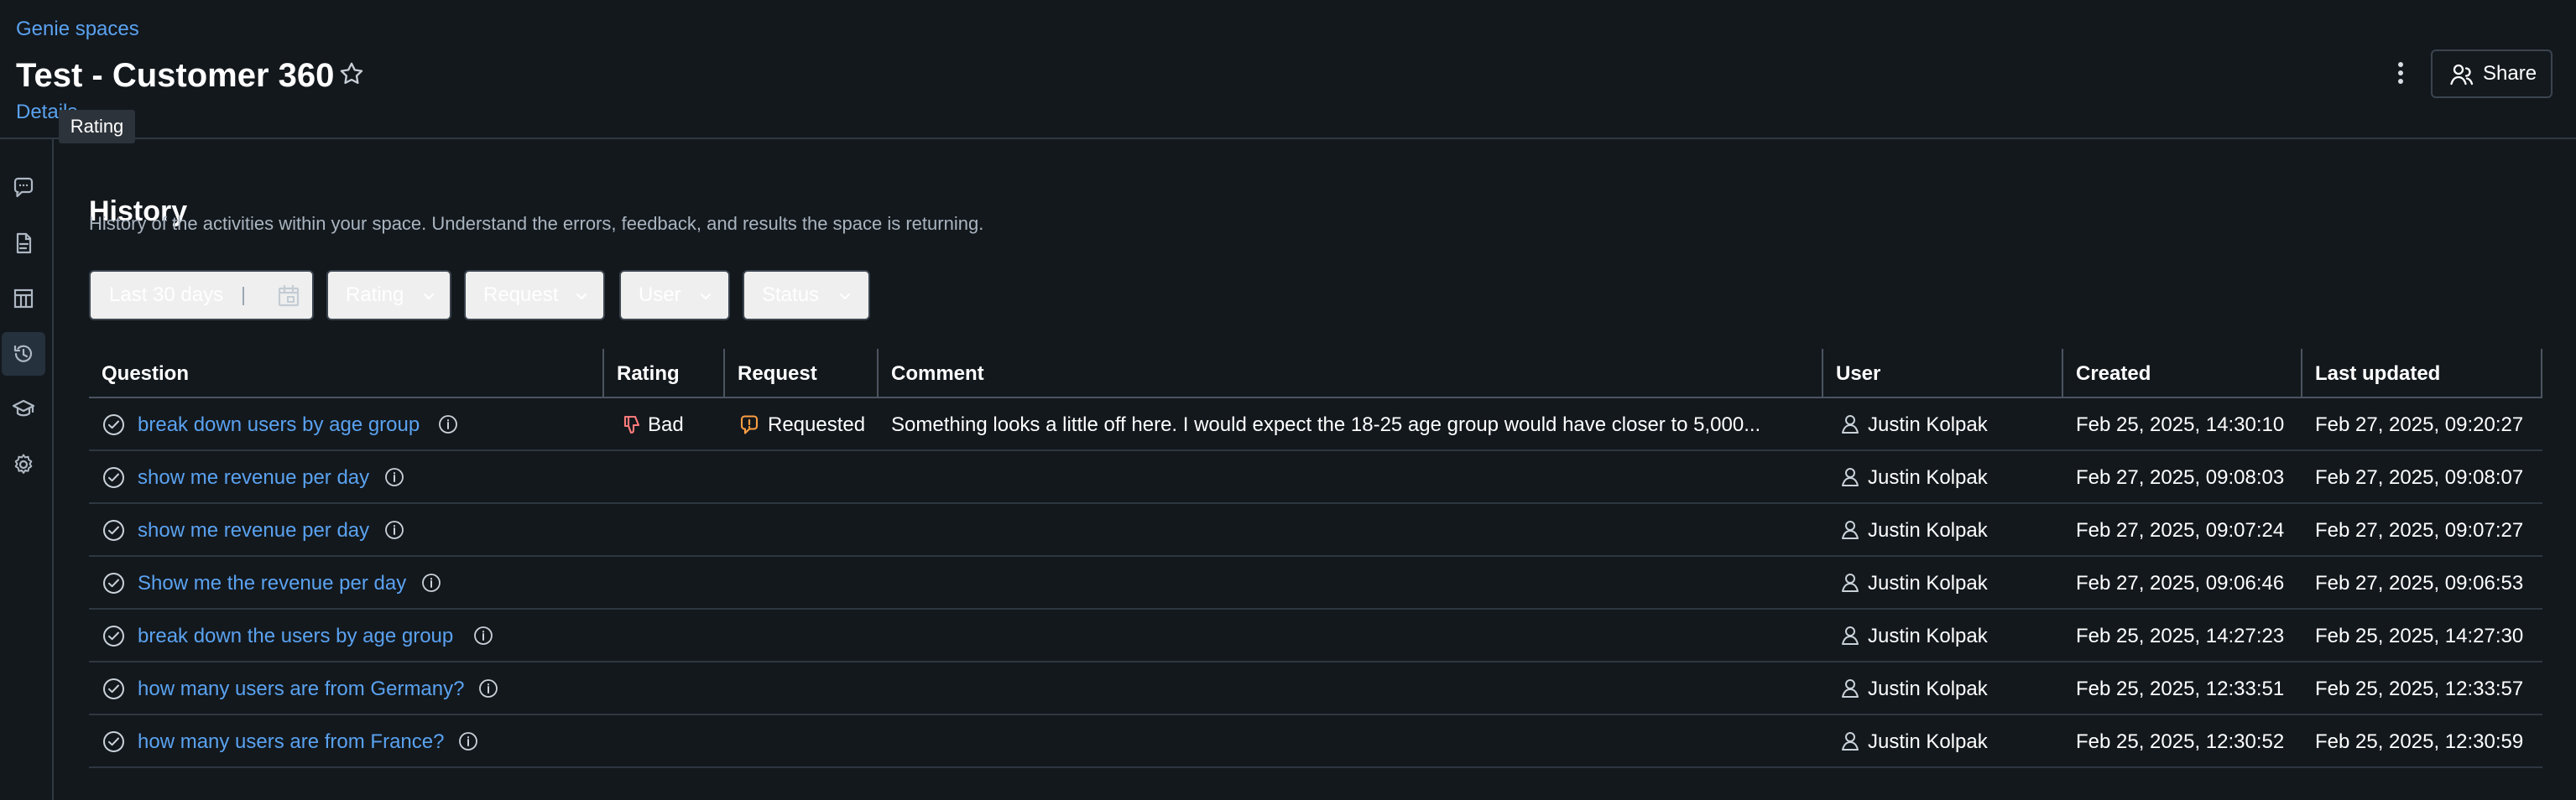 Image resolution: width=2576 pixels, height=800 pixels. I want to click on chat-icon, so click(23, 187).